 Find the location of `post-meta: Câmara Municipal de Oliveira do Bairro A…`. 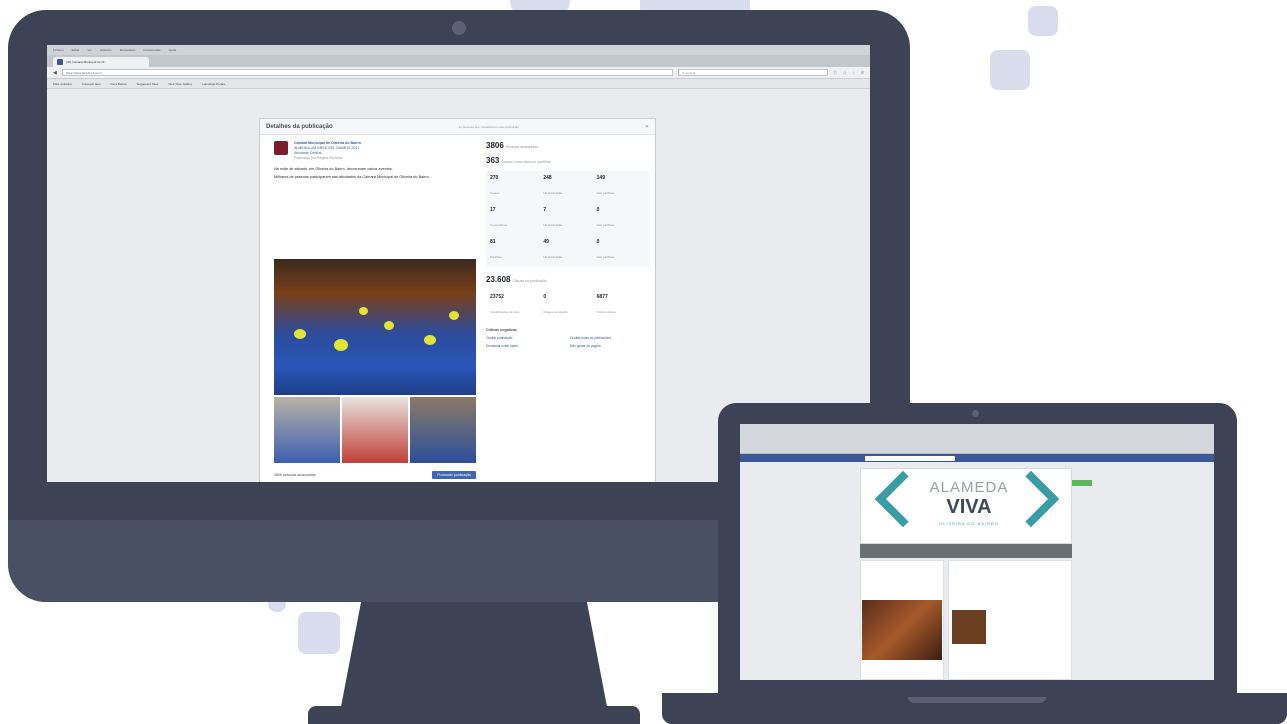

post-meta: Câmara Municipal de Oliveira do Bairro A… is located at coordinates (327, 151).